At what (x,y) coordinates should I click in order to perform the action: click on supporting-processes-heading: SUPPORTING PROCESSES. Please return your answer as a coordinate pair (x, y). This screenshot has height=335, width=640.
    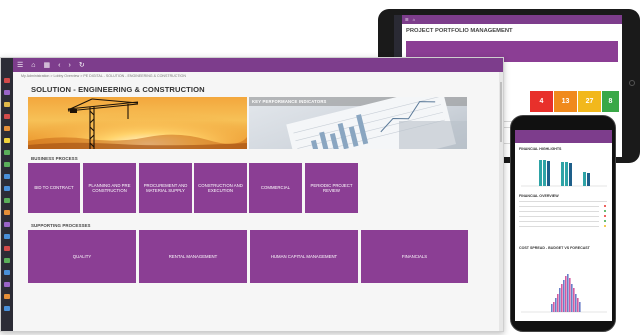
    Looking at the image, I should click on (61, 225).